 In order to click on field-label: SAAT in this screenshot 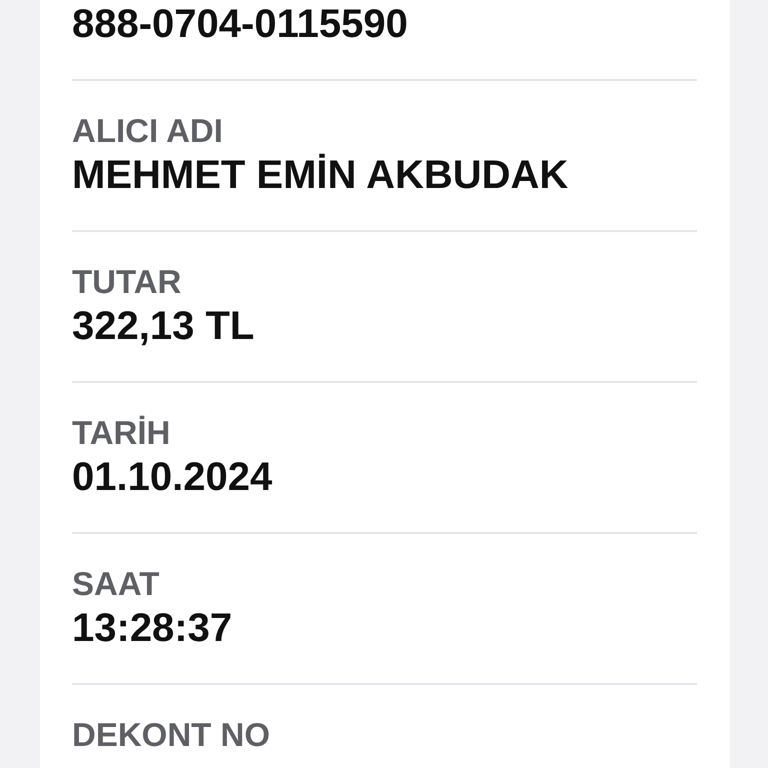, I will do `click(116, 584)`.